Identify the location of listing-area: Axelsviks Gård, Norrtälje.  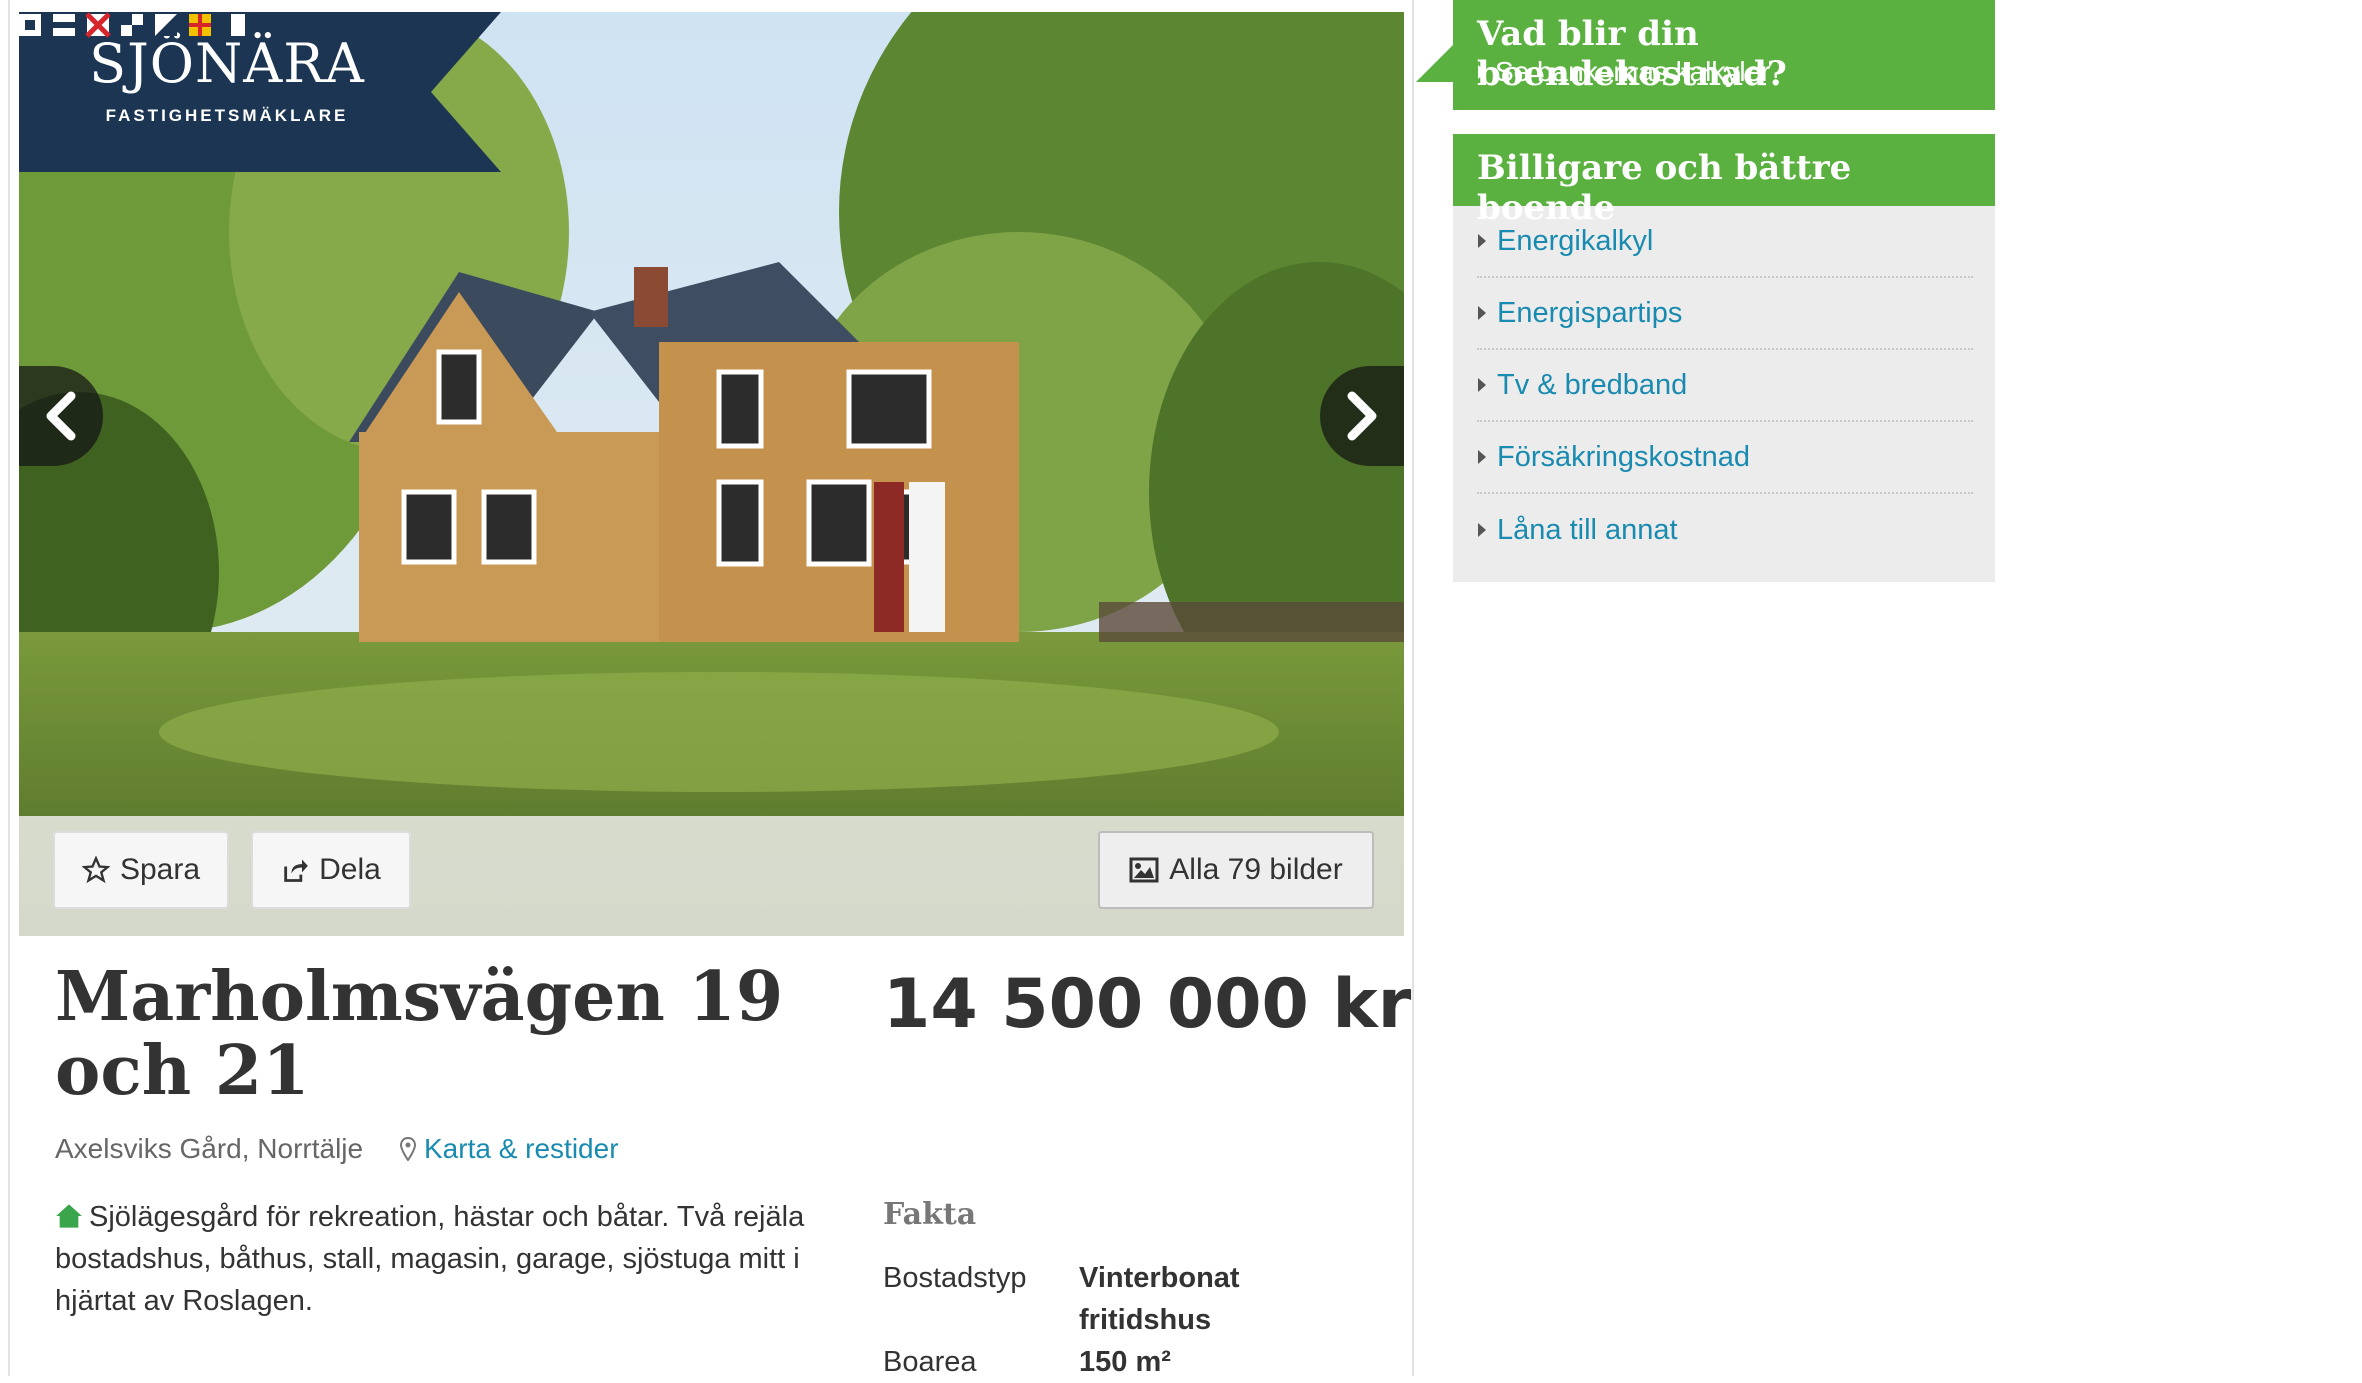
(209, 1148).